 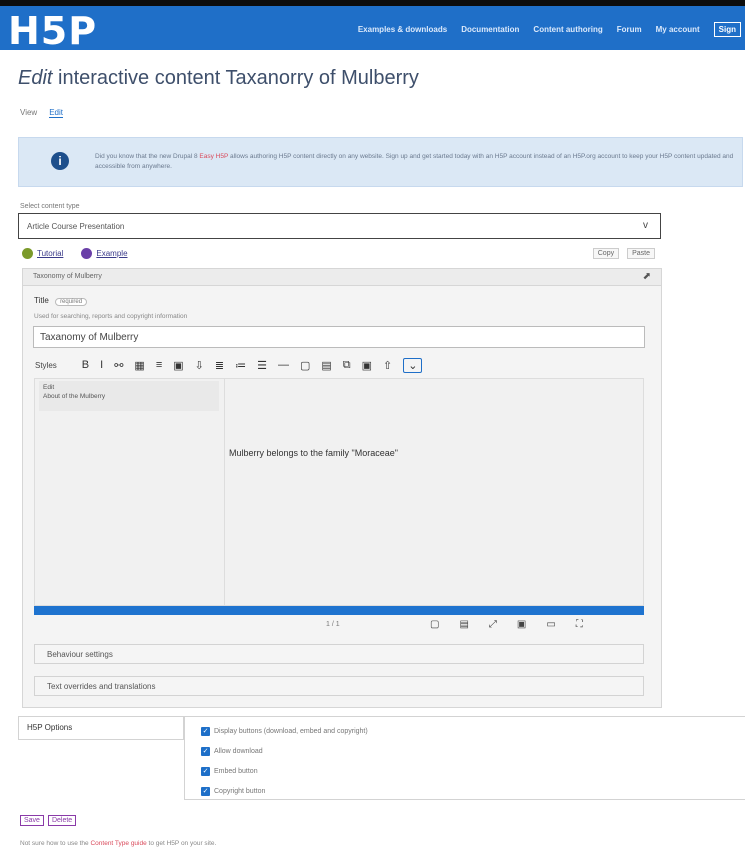 I want to click on info-text-a: Did you know that the new Drupal 8, so click(x=147, y=156).